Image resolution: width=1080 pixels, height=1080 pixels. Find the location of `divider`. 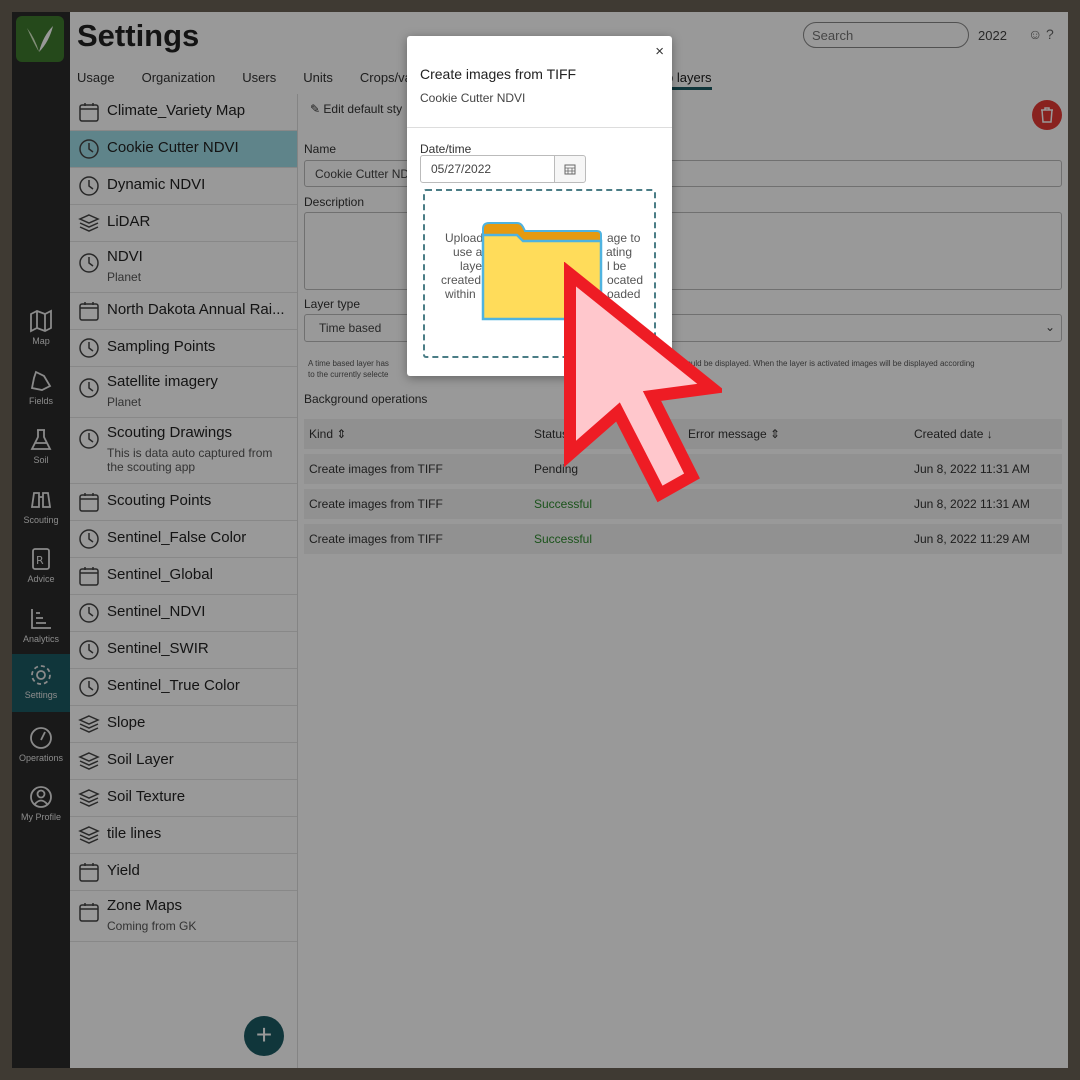

divider is located at coordinates (539, 127).